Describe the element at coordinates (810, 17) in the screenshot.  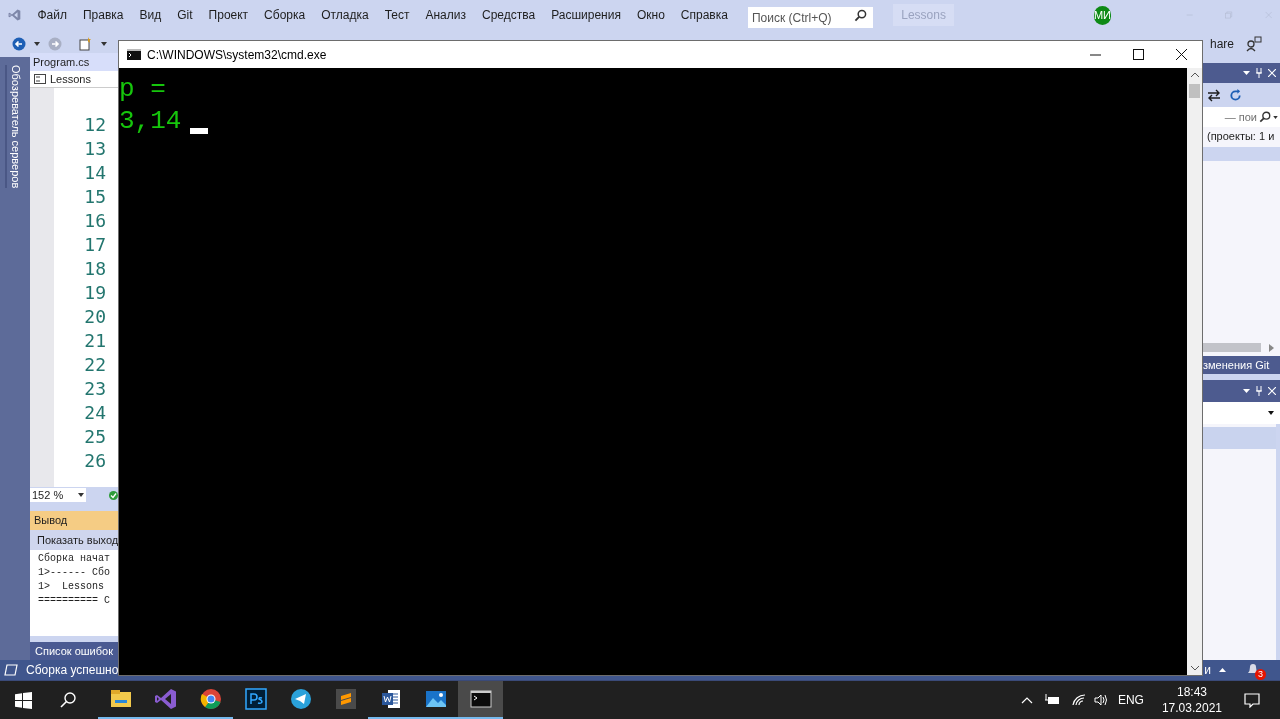
I see `search-field: Поиск (Ctrl+Q)` at that location.